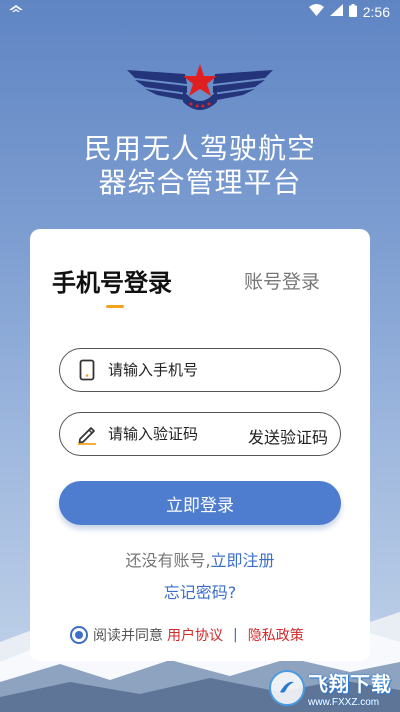 This screenshot has width=400, height=712. Describe the element at coordinates (195, 635) in the screenshot. I see `user-agreement-link: 用户协议` at that location.